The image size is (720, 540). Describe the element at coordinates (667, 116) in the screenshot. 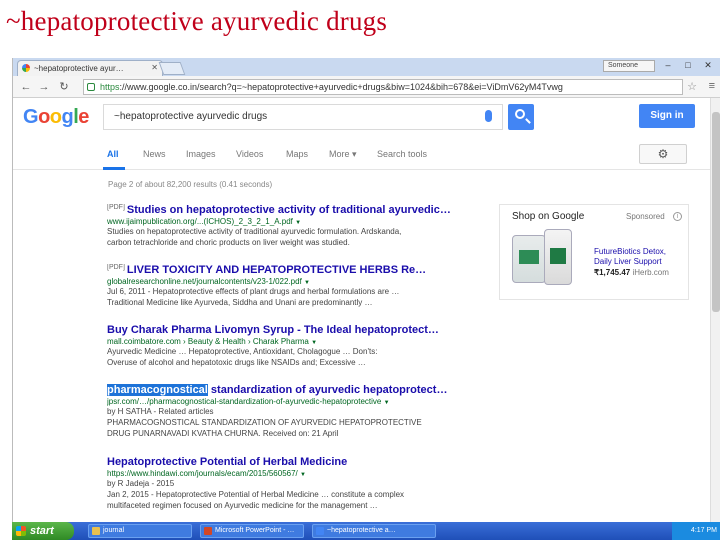

I see `sign-in-button: Sign in` at that location.